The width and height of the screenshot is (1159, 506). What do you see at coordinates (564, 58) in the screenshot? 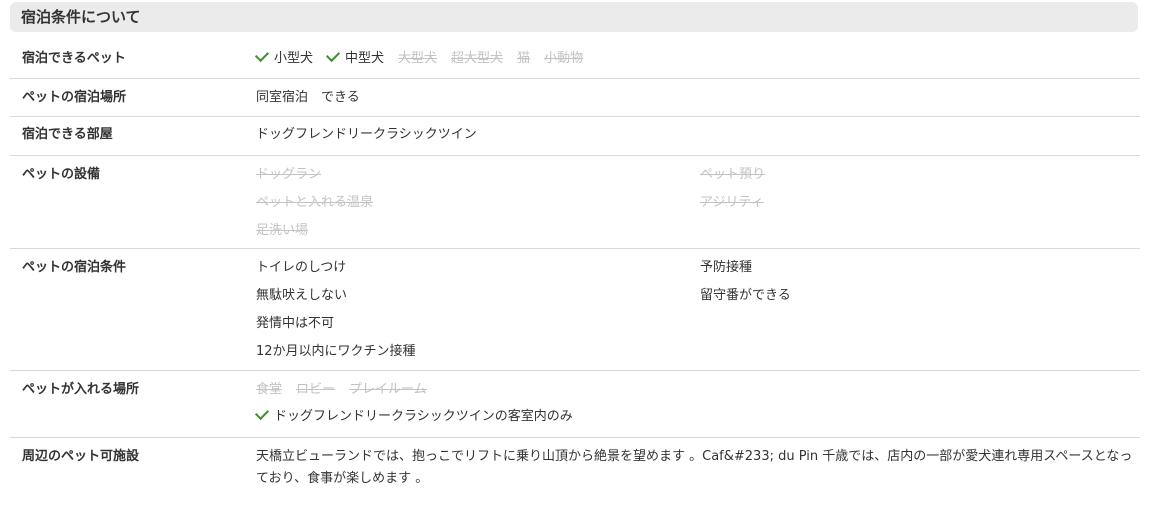
I see `pet-type-small-animal: 小動物` at bounding box center [564, 58].